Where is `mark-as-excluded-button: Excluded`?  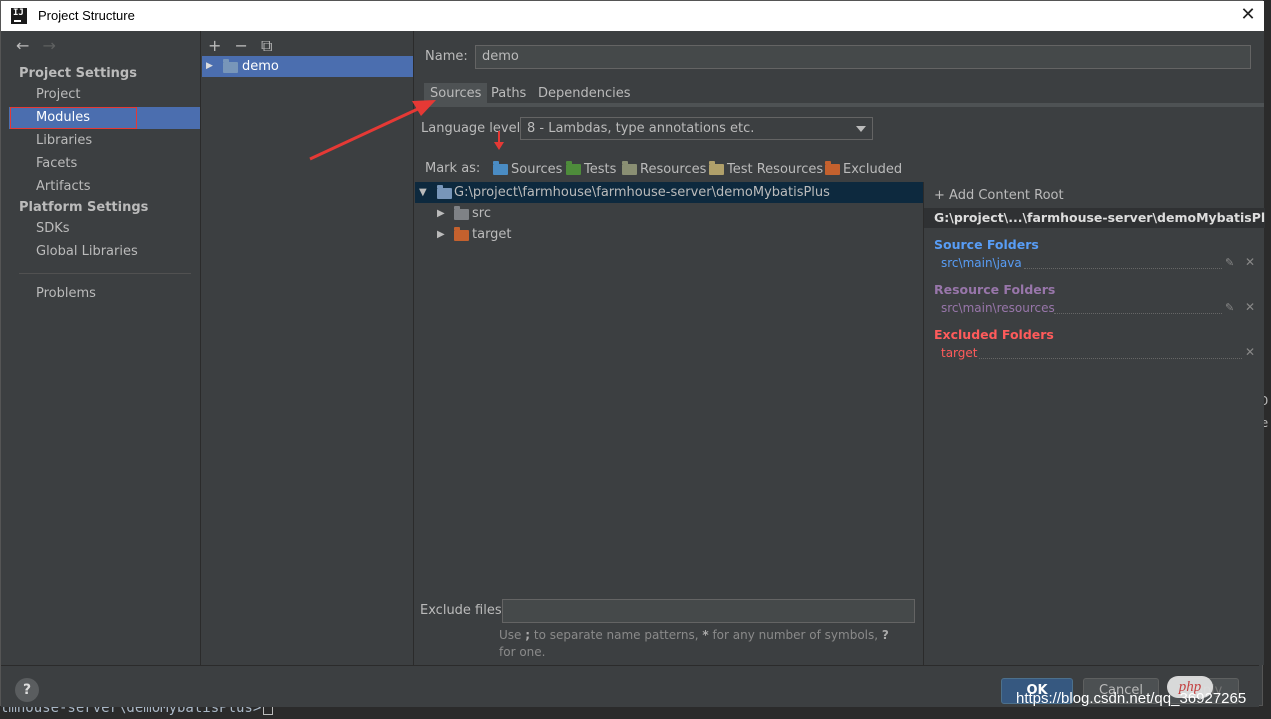 mark-as-excluded-button: Excluded is located at coordinates (863, 169).